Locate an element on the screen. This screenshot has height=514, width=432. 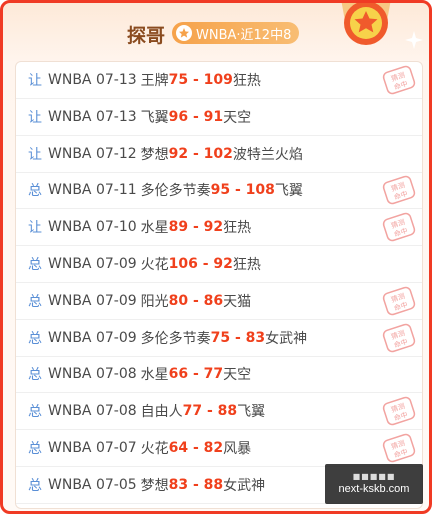
record-badge-label: WNBA·近12中8 is located at coordinates (244, 35).